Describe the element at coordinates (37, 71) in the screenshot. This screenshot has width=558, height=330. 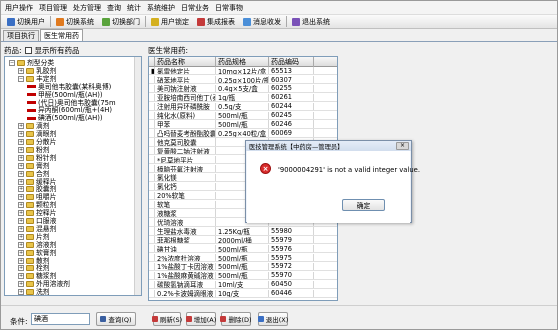
I see `tree-node: + 乳胶剂` at that location.